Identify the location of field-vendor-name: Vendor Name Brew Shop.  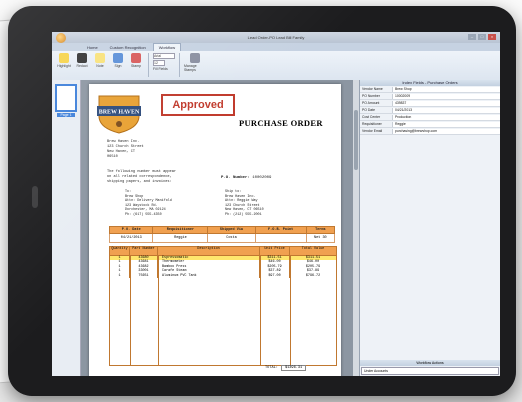
(430, 89).